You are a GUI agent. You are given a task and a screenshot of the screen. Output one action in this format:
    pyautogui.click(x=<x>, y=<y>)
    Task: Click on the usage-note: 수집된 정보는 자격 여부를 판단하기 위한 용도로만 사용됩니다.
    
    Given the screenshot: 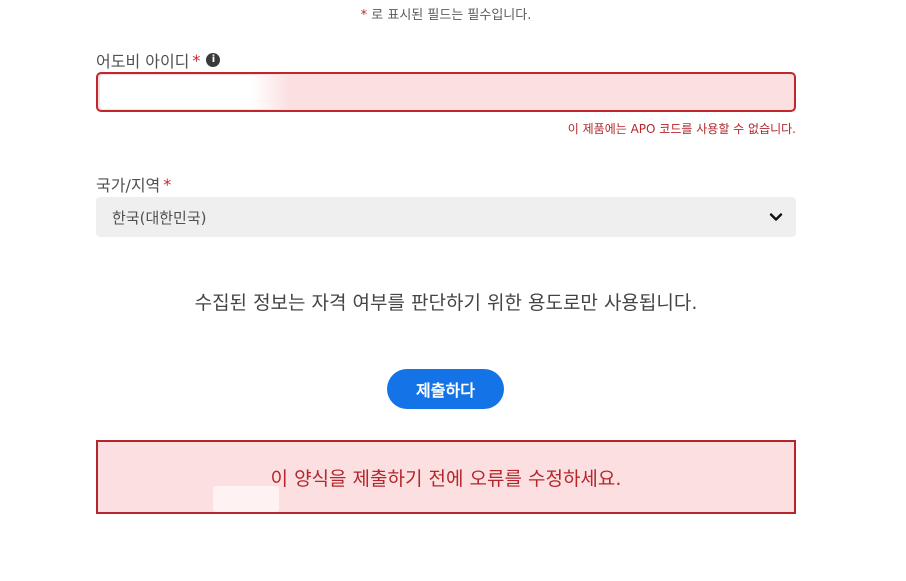 What is the action you would take?
    pyautogui.click(x=446, y=303)
    